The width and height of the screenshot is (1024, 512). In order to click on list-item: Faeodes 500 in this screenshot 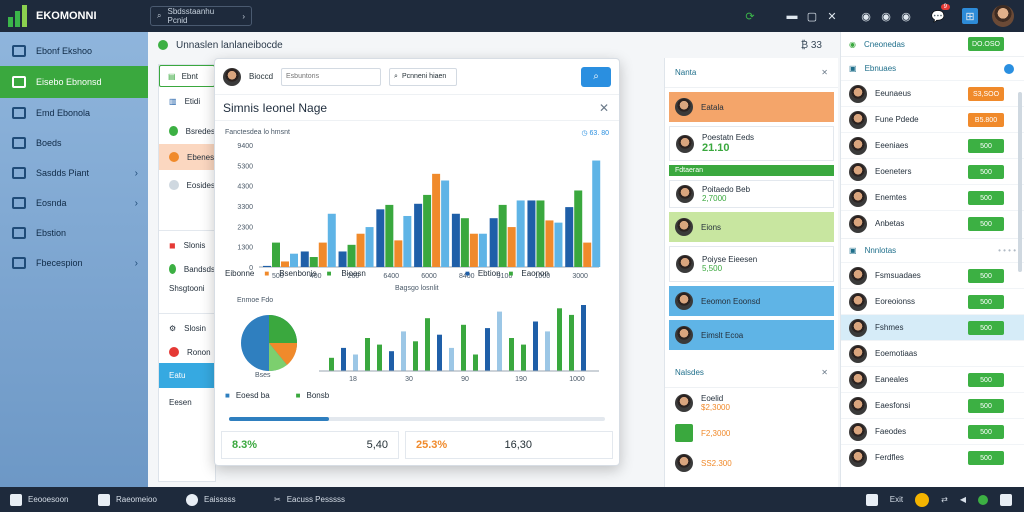, I will do `click(932, 431)`.